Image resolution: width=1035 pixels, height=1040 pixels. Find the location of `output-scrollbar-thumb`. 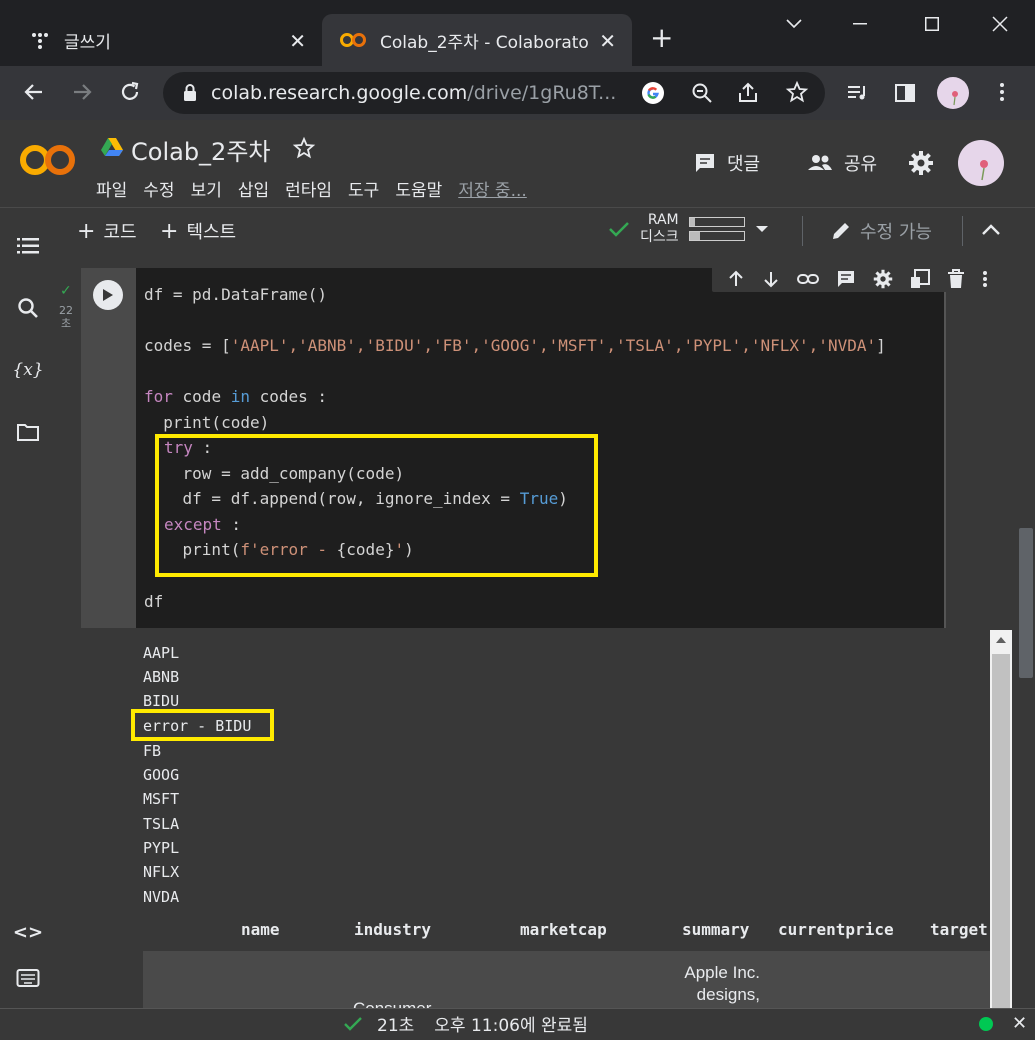

output-scrollbar-thumb is located at coordinates (1001, 831).